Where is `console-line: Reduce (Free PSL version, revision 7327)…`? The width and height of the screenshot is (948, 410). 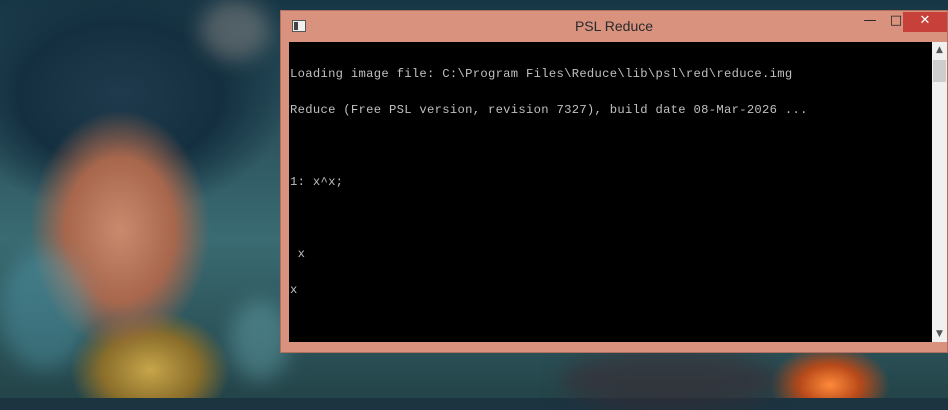
console-line: Reduce (Free PSL version, revision 7327)… is located at coordinates (549, 110).